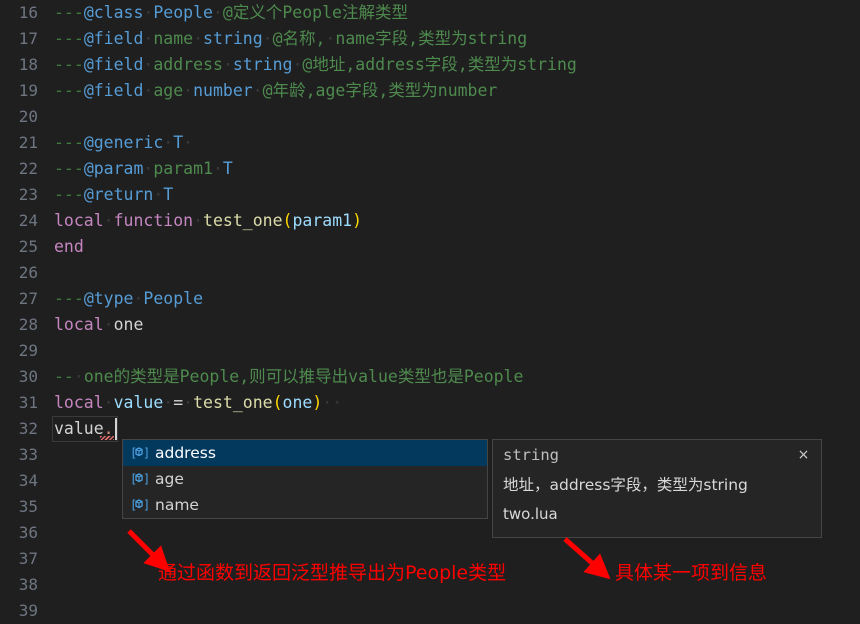 The image size is (860, 624). Describe the element at coordinates (28, 298) in the screenshot. I see `line-number: 27` at that location.